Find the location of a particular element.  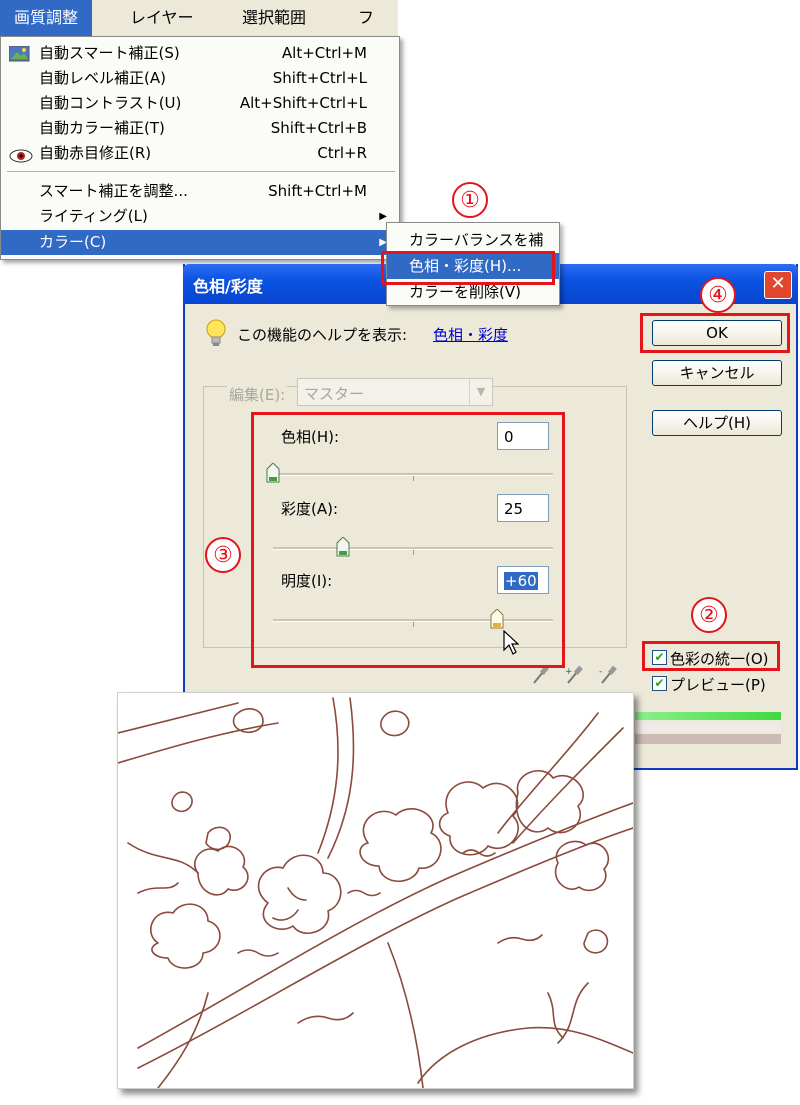

menu-item-color: カラー(C) ▶ is located at coordinates (200, 242).